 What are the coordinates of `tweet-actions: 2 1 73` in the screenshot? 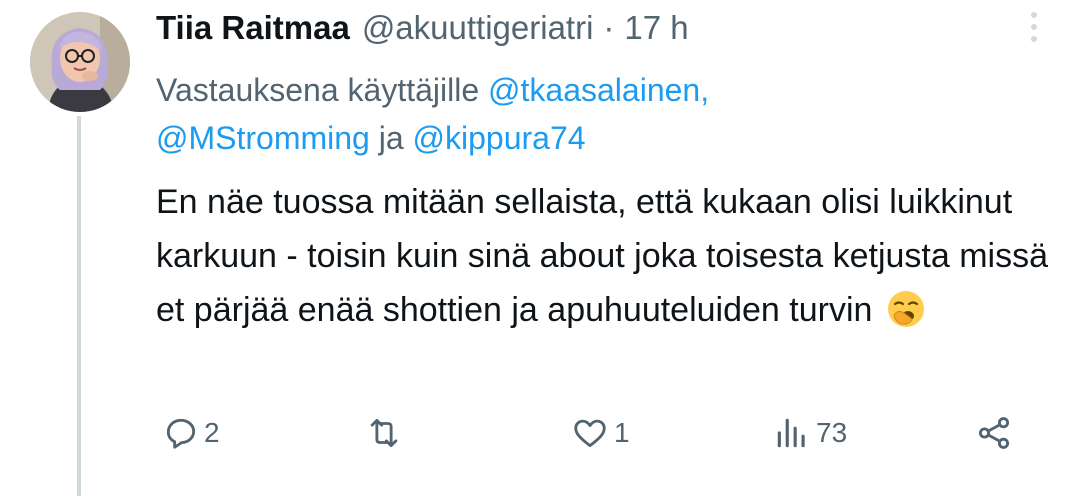 It's located at (596, 434).